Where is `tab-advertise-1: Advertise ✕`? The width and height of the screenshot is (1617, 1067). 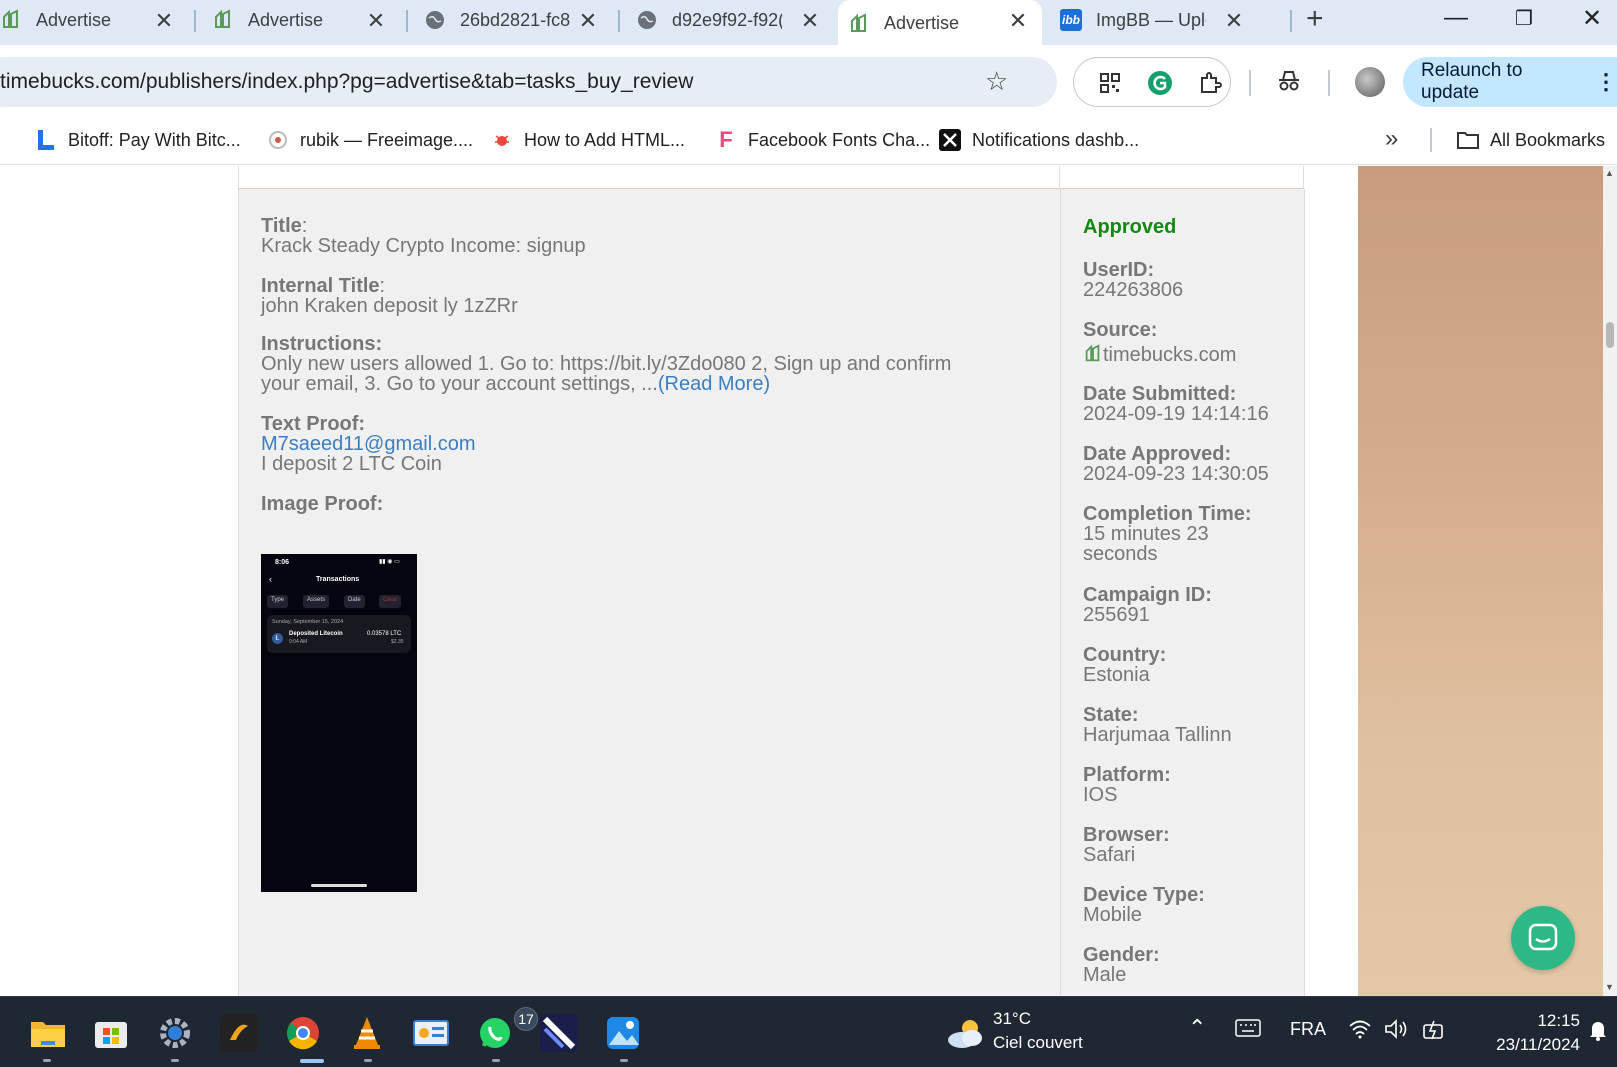 tab-advertise-1: Advertise ✕ is located at coordinates (95, 20).